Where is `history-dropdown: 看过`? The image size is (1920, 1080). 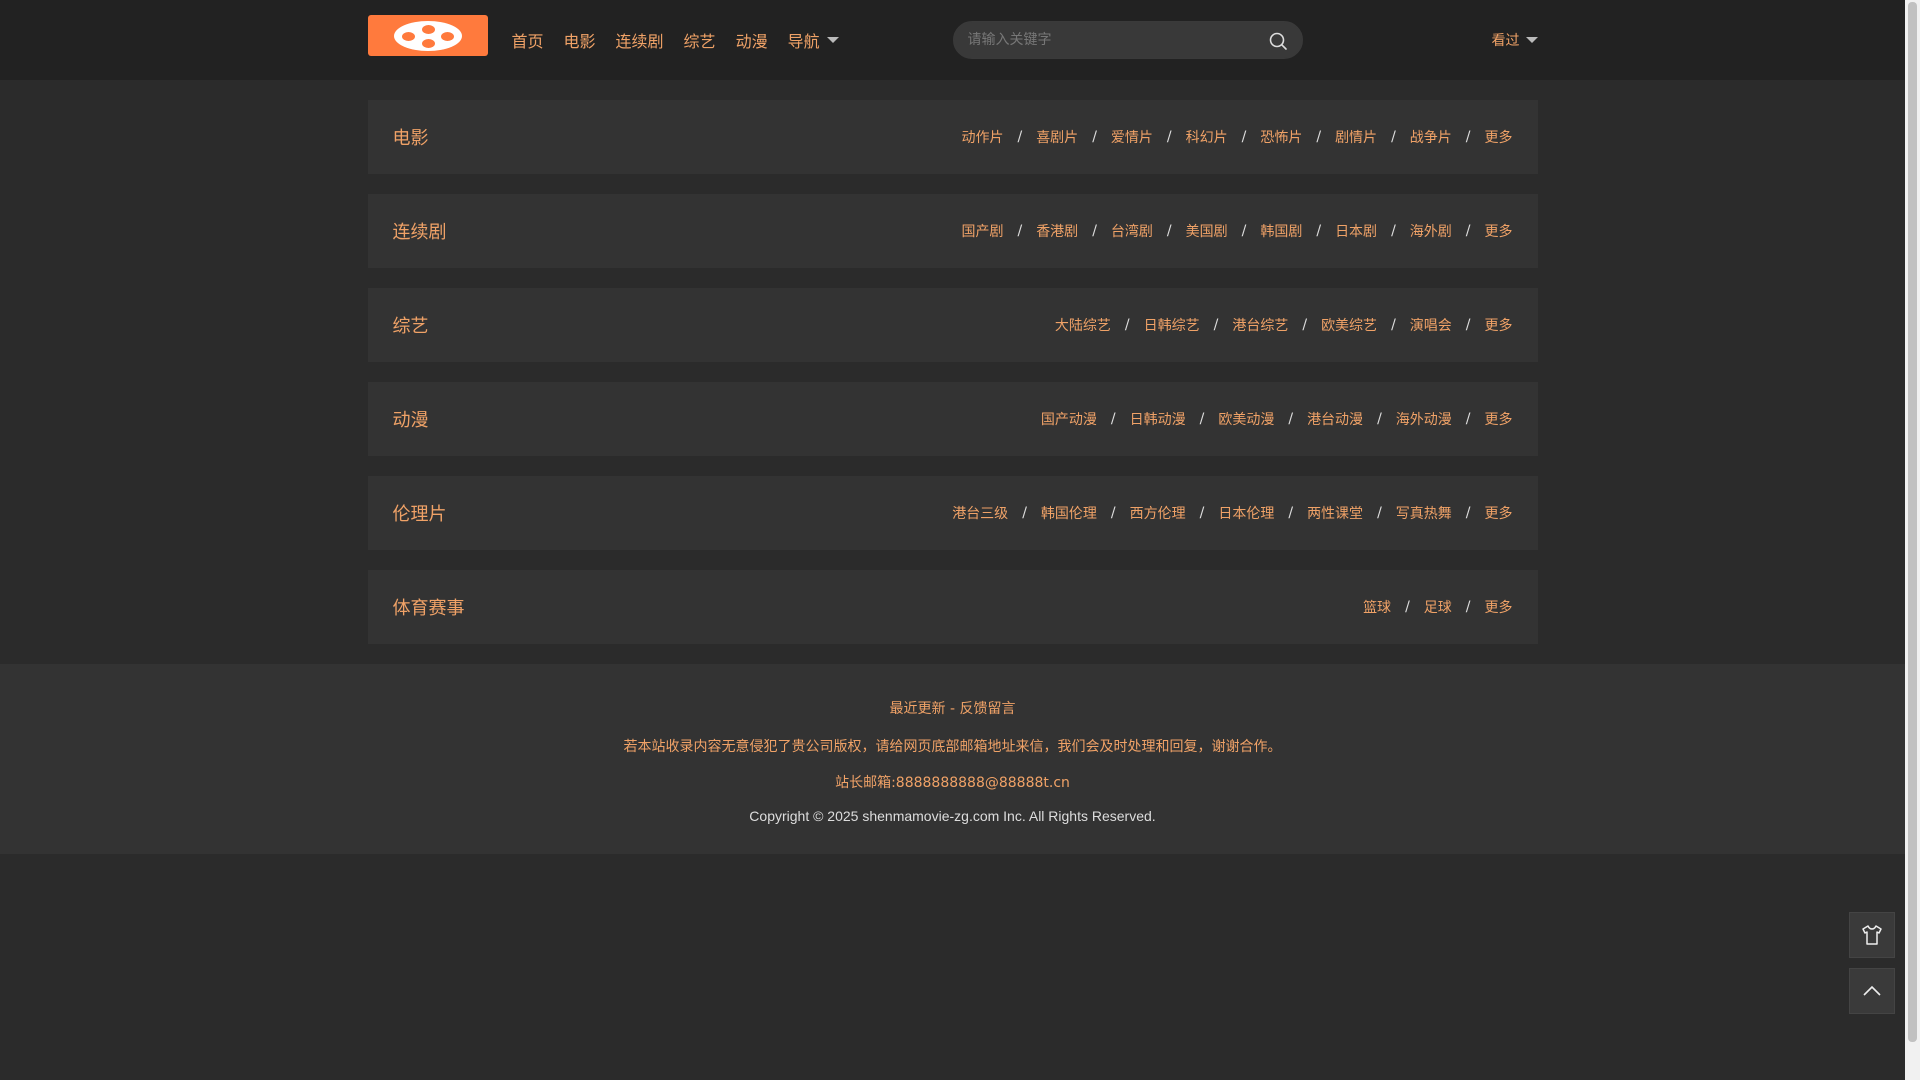
history-dropdown: 看过 is located at coordinates (1515, 40).